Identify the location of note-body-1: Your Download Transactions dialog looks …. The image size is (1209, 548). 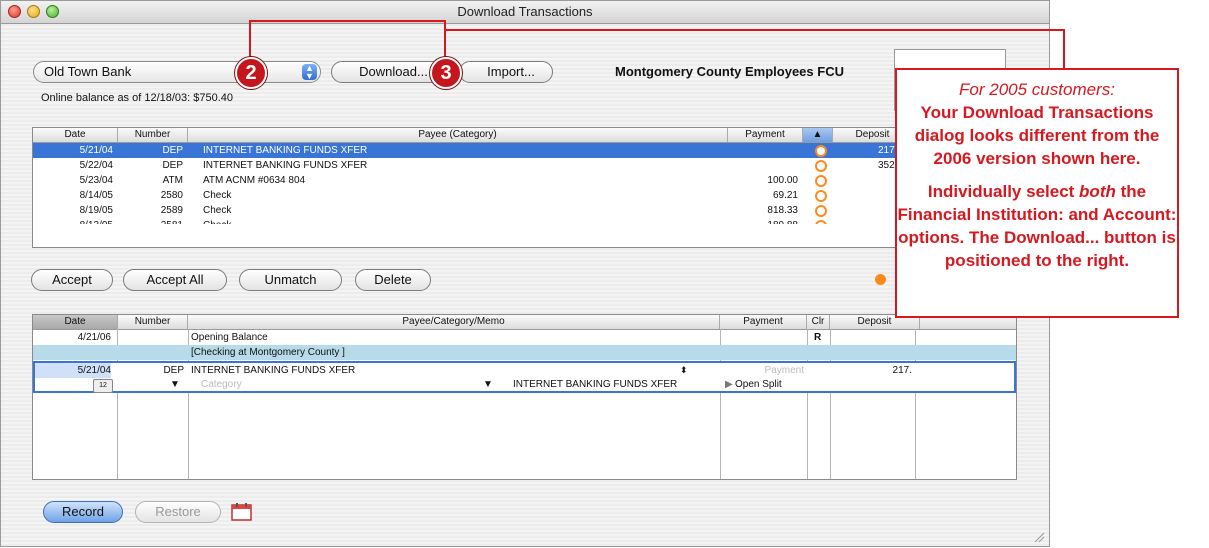
(1037, 135).